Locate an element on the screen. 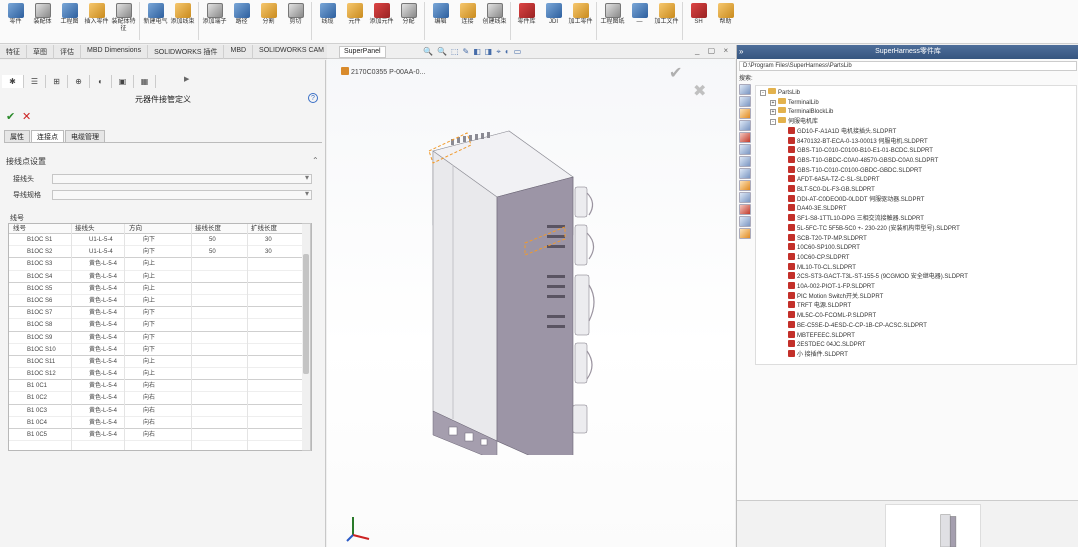  ribbon-button: 剪切 is located at coordinates (295, 22).